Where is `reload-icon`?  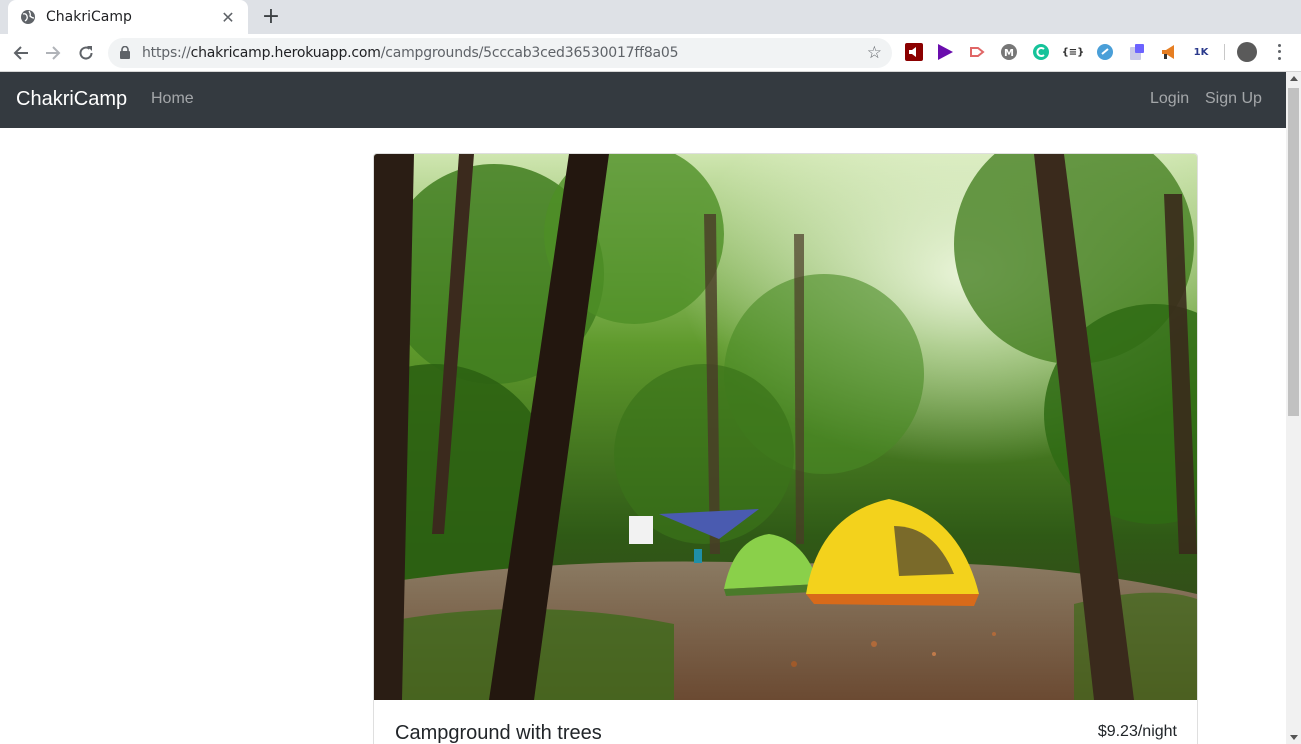 reload-icon is located at coordinates (86, 53).